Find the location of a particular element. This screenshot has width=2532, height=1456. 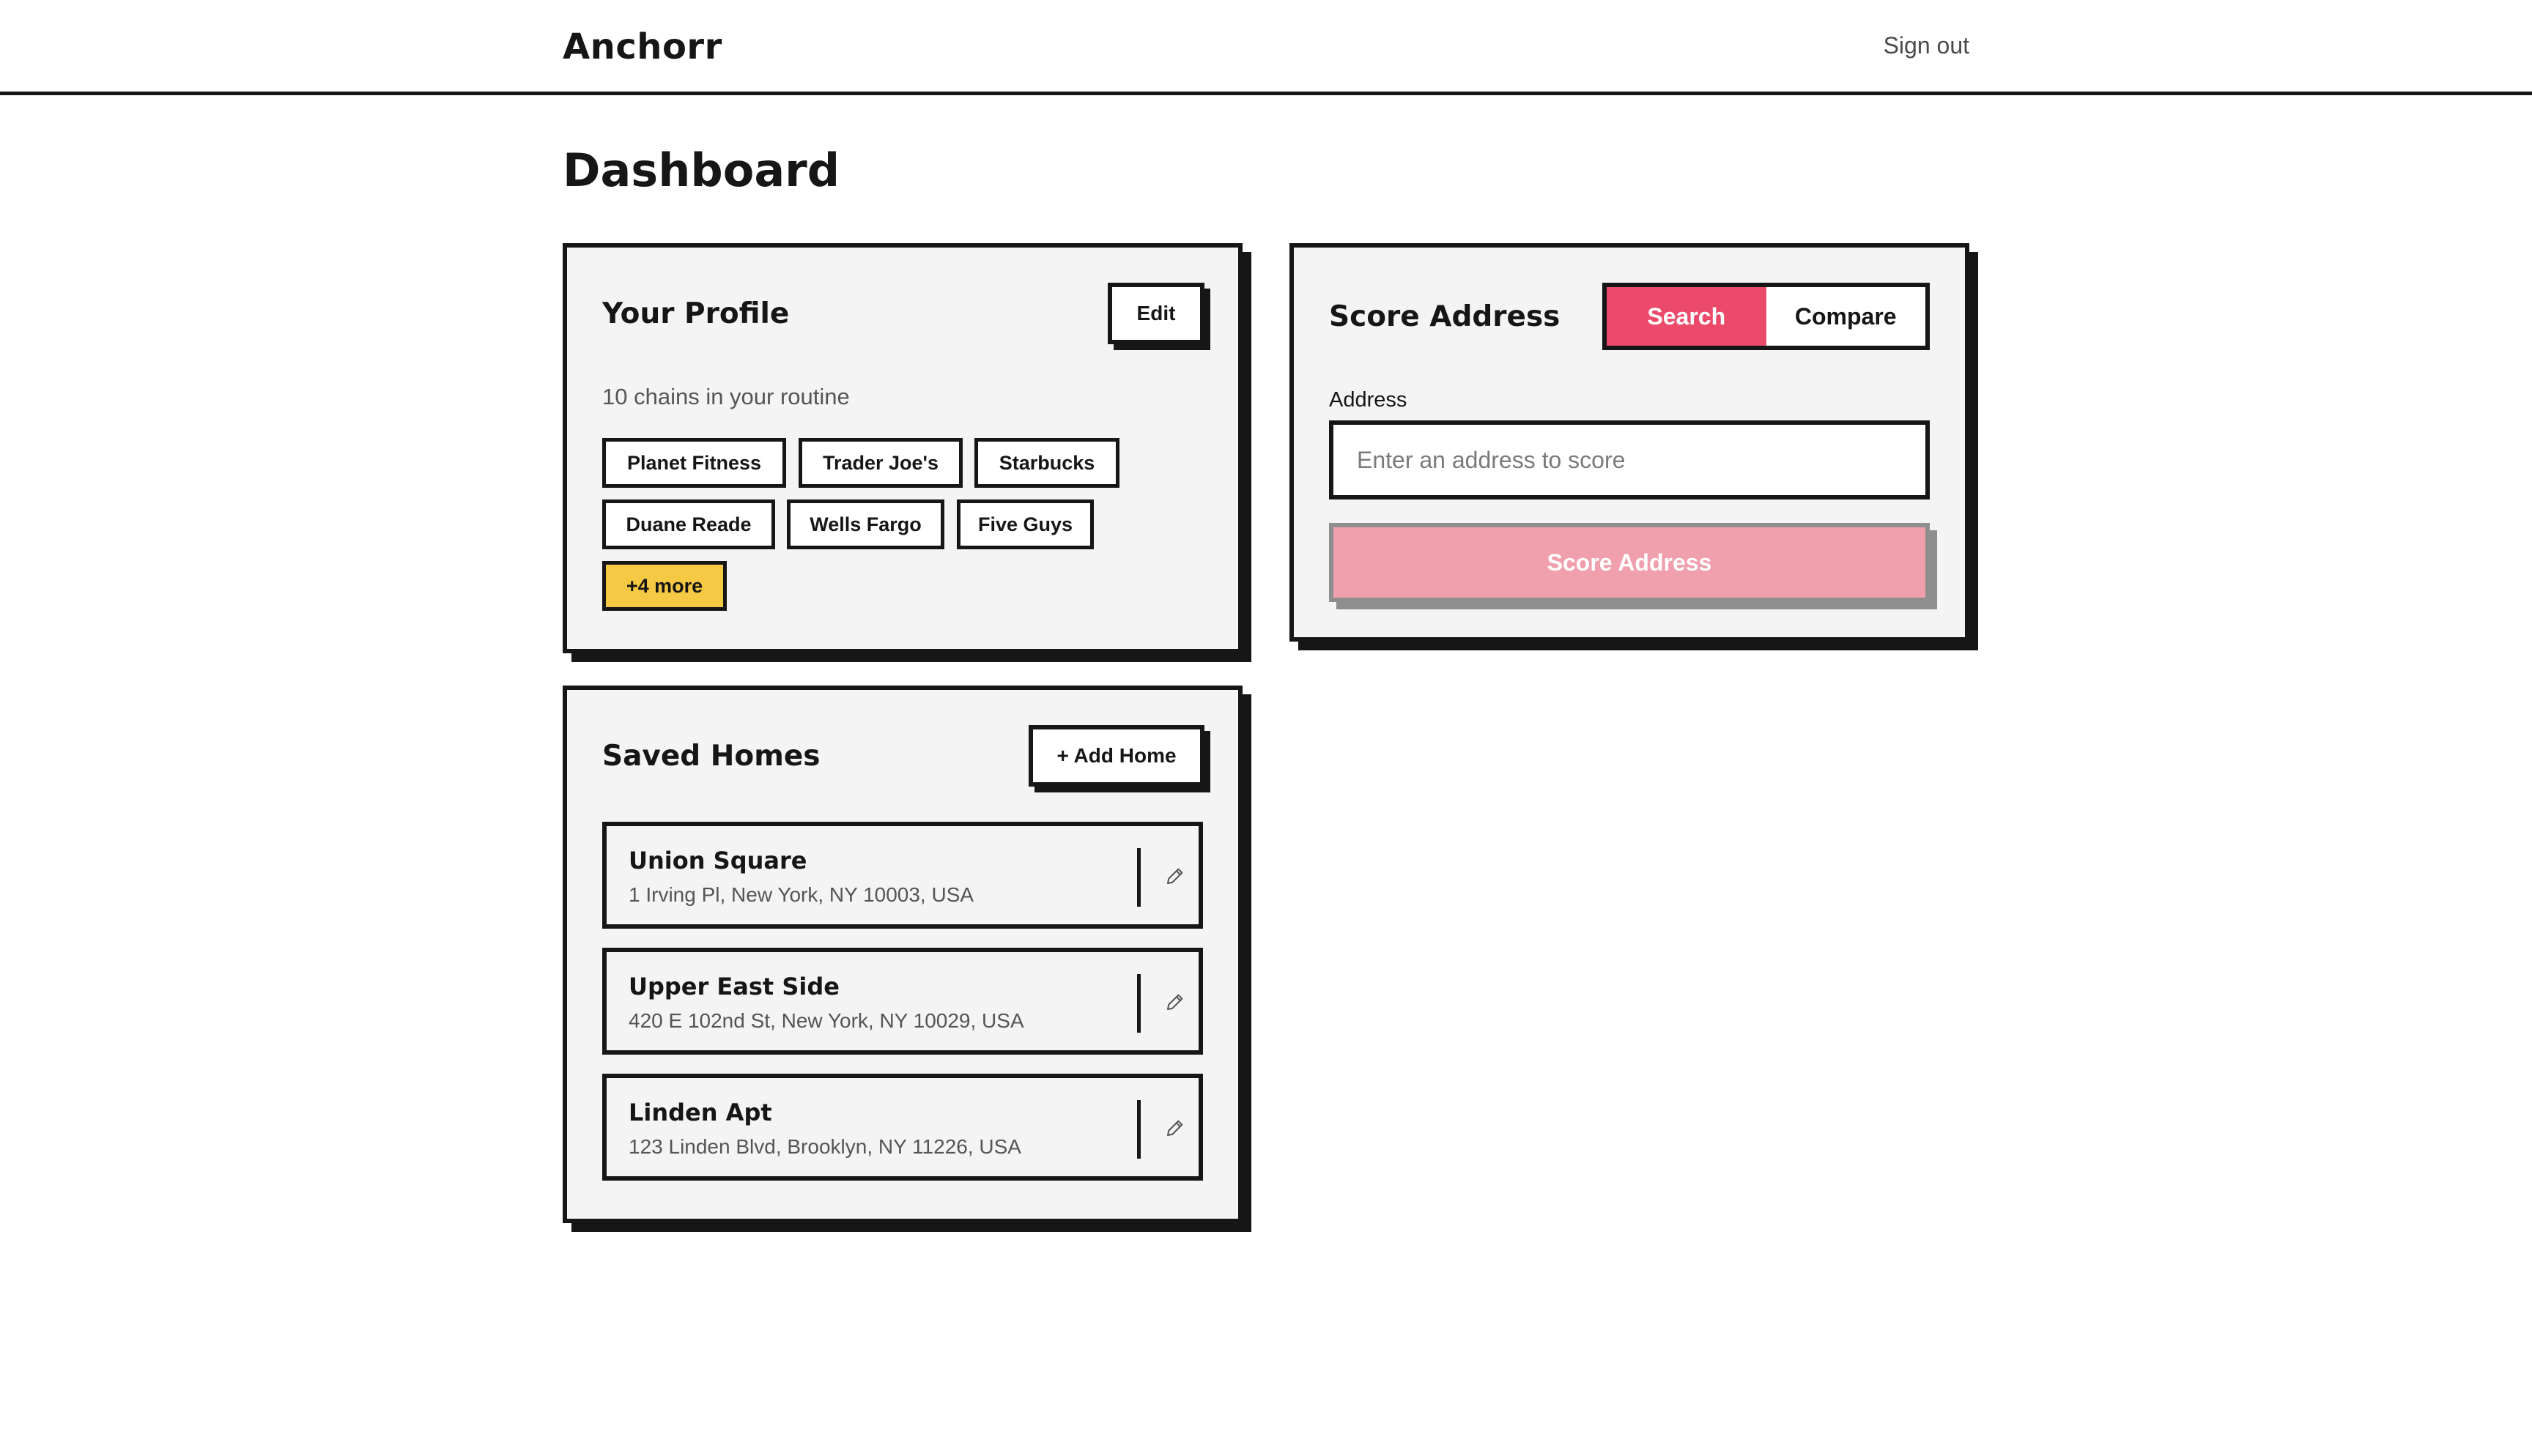

page-title: Dashboard is located at coordinates (701, 170).